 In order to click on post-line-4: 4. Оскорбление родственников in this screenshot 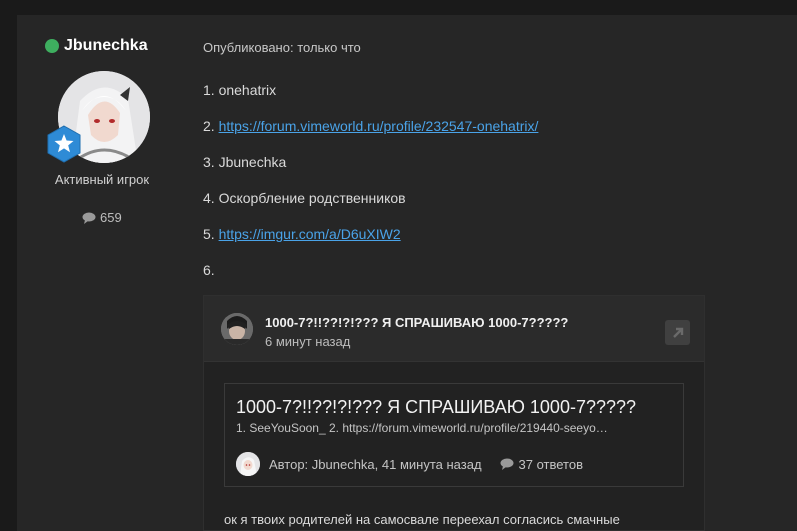, I will do `click(304, 198)`.